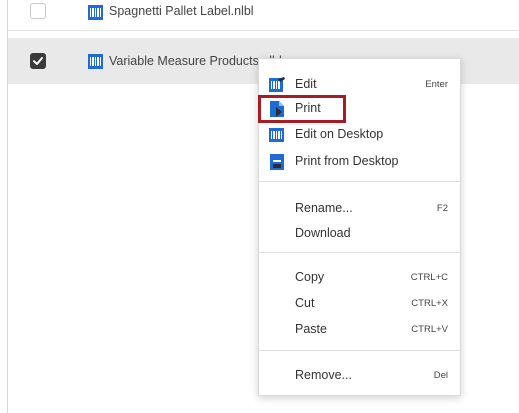 This screenshot has height=413, width=519. What do you see at coordinates (436, 84) in the screenshot?
I see `menu-item-shortcut: Enter` at bounding box center [436, 84].